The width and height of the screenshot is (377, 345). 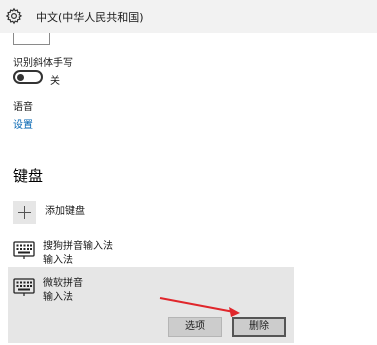 What do you see at coordinates (78, 246) in the screenshot?
I see `keyboard-name: 搜狗拼音输入法` at bounding box center [78, 246].